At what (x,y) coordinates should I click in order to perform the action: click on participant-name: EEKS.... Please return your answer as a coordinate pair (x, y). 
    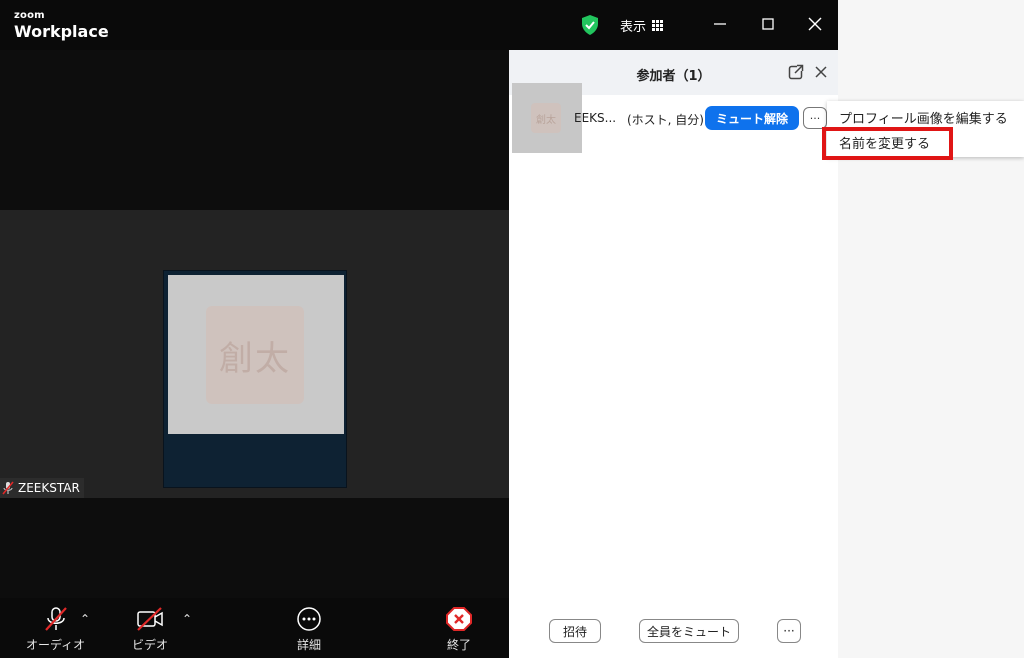
    Looking at the image, I should click on (595, 118).